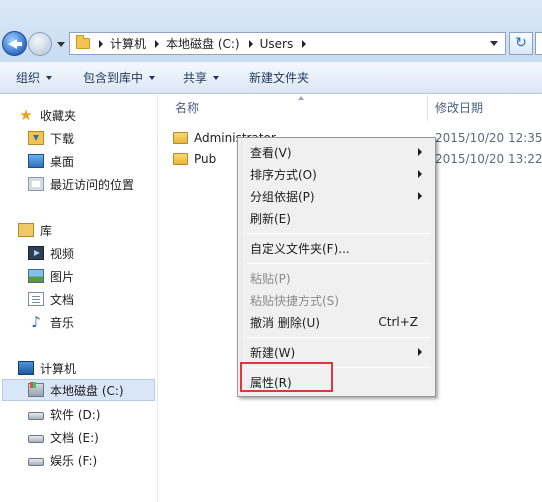 The height and width of the screenshot is (502, 542). What do you see at coordinates (340, 300) in the screenshot?
I see `menu-item-paste-shortcut: 粘贴快捷方式(S)` at bounding box center [340, 300].